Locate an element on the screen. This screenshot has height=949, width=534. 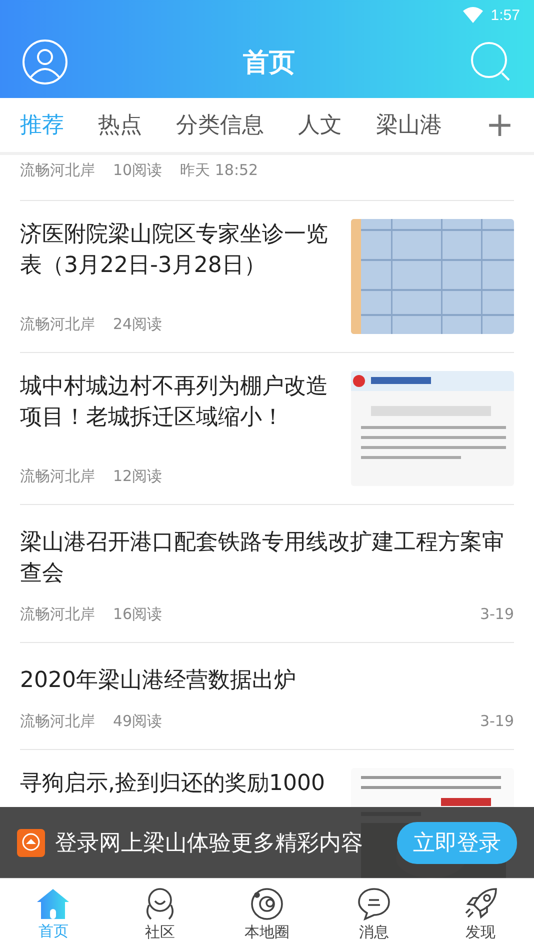
read-count: 49阅读 is located at coordinates (137, 721).